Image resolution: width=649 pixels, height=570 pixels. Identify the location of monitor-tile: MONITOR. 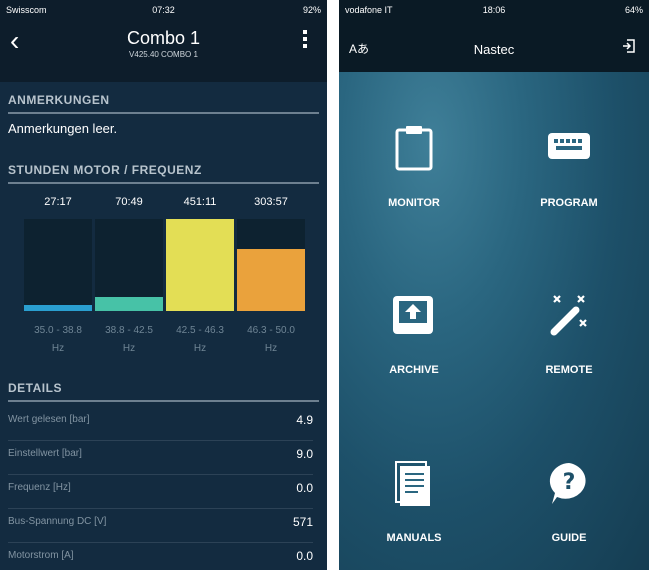
(414, 180).